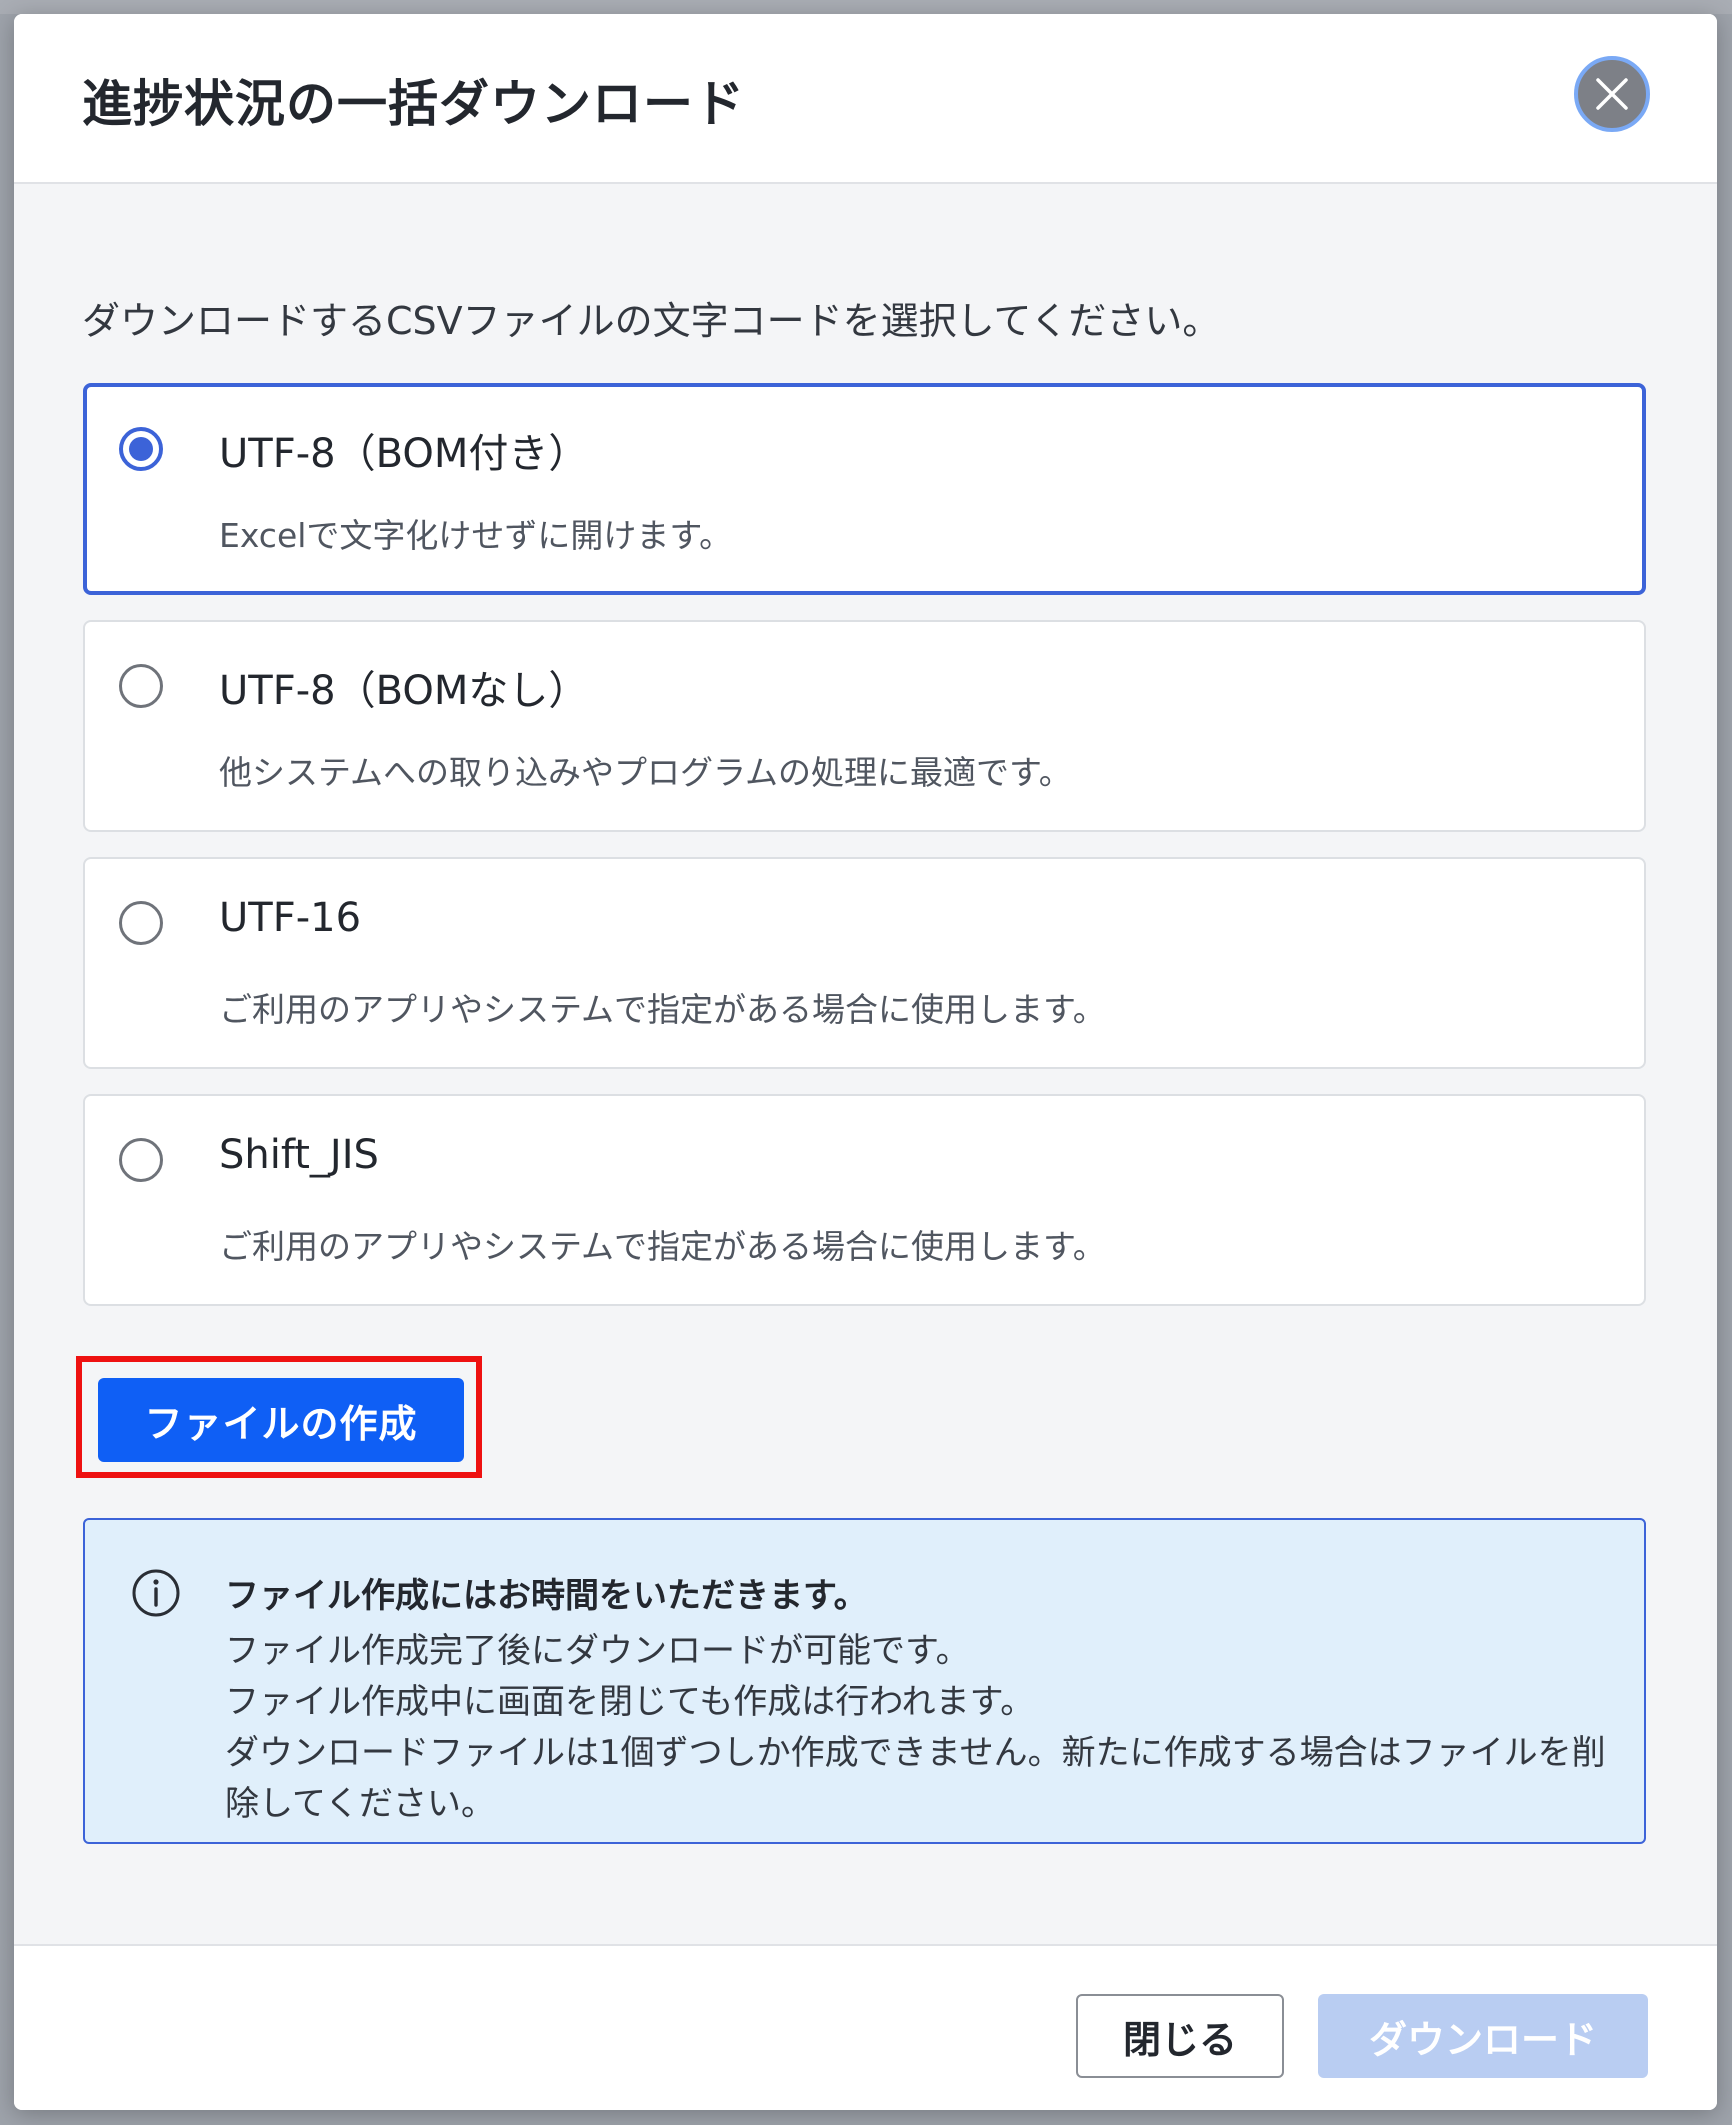  I want to click on info-icon, so click(156, 1593).